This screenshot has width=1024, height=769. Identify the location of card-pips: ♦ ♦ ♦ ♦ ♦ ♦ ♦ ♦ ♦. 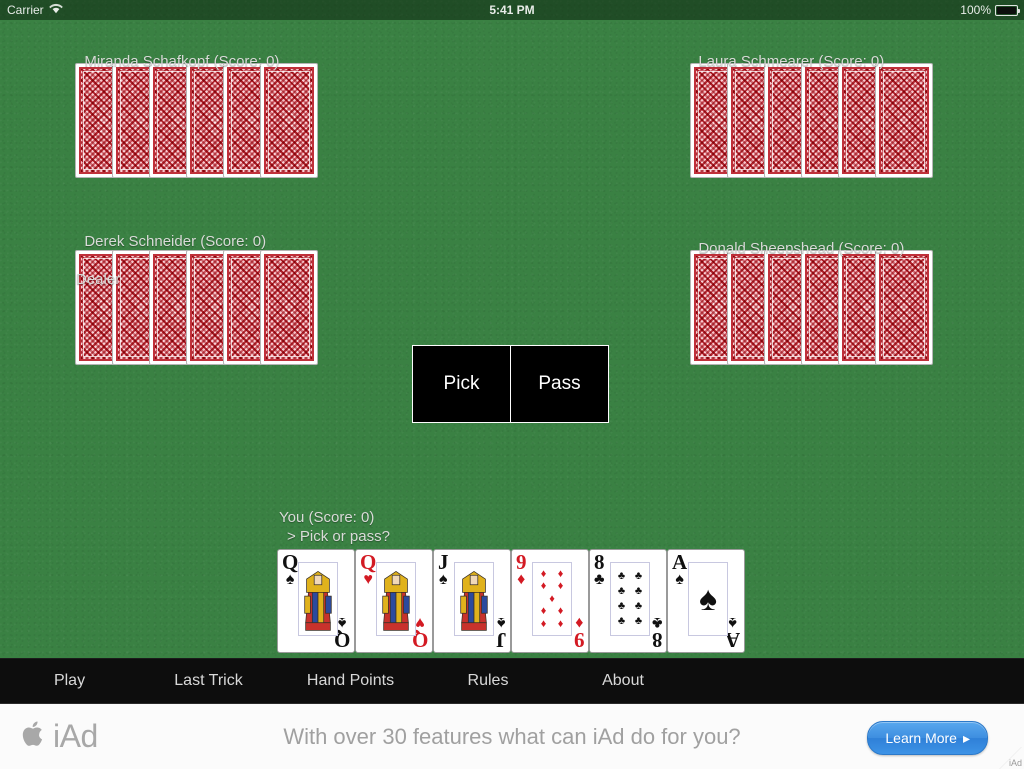
(552, 599).